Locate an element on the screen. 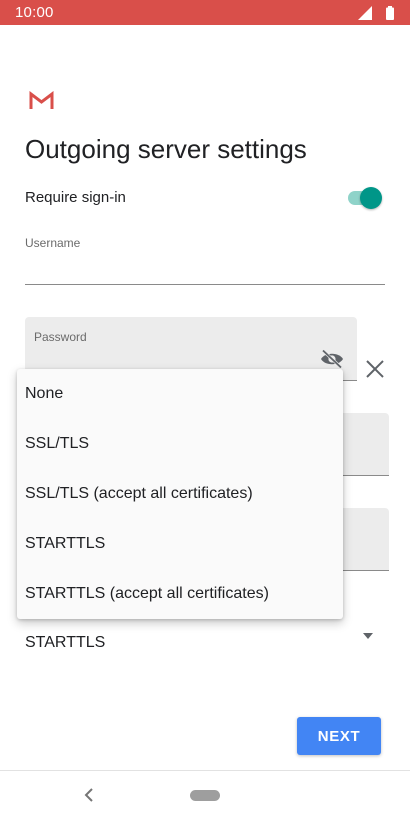  page-title: Outgoing server settings is located at coordinates (166, 149).